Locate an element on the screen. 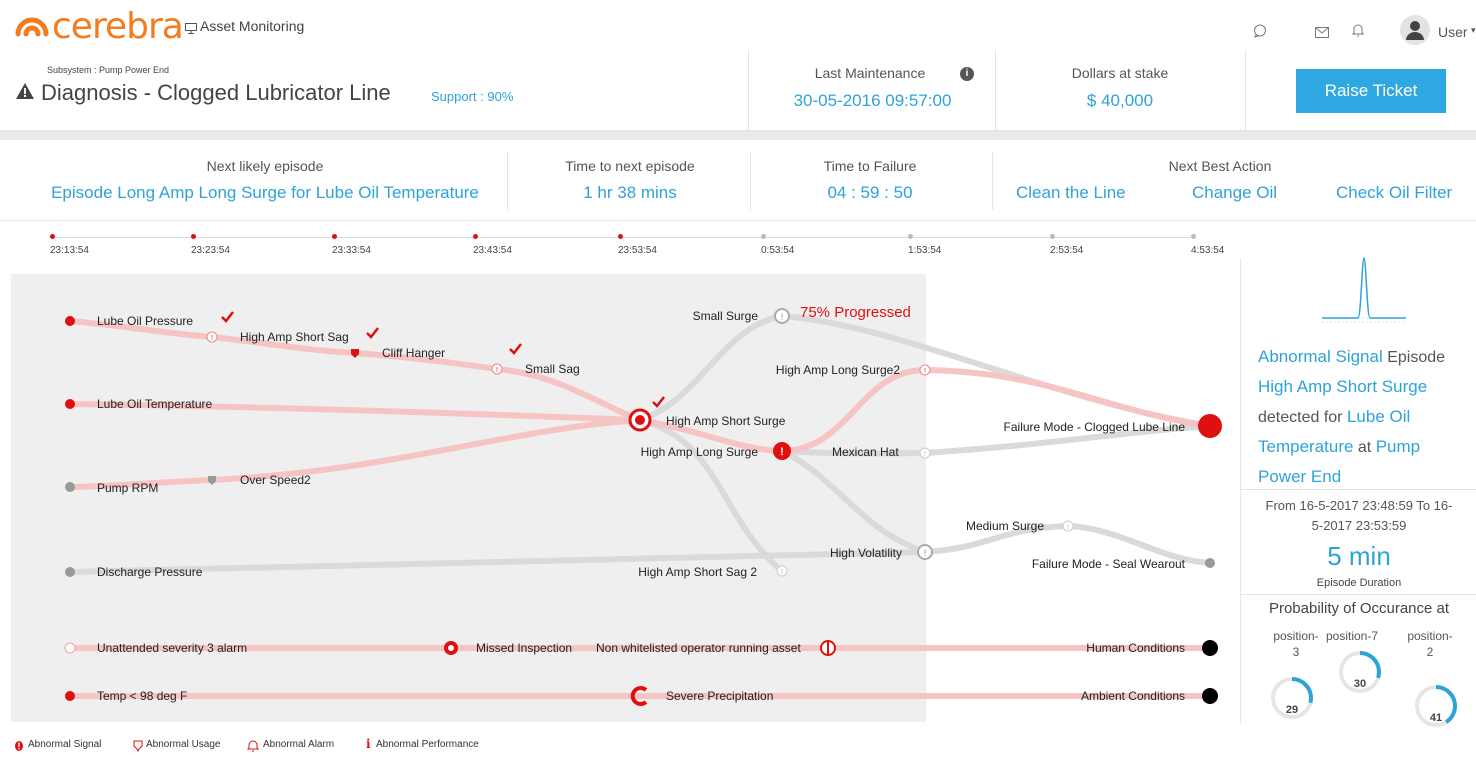 This screenshot has height=761, width=1476. episode-signal-sparkline is located at coordinates (1364, 290).